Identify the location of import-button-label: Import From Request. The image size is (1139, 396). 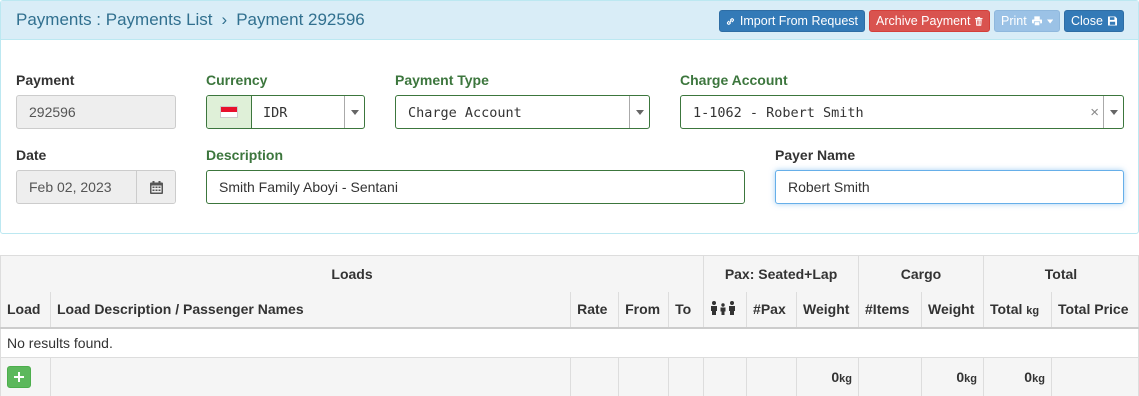
(798, 21).